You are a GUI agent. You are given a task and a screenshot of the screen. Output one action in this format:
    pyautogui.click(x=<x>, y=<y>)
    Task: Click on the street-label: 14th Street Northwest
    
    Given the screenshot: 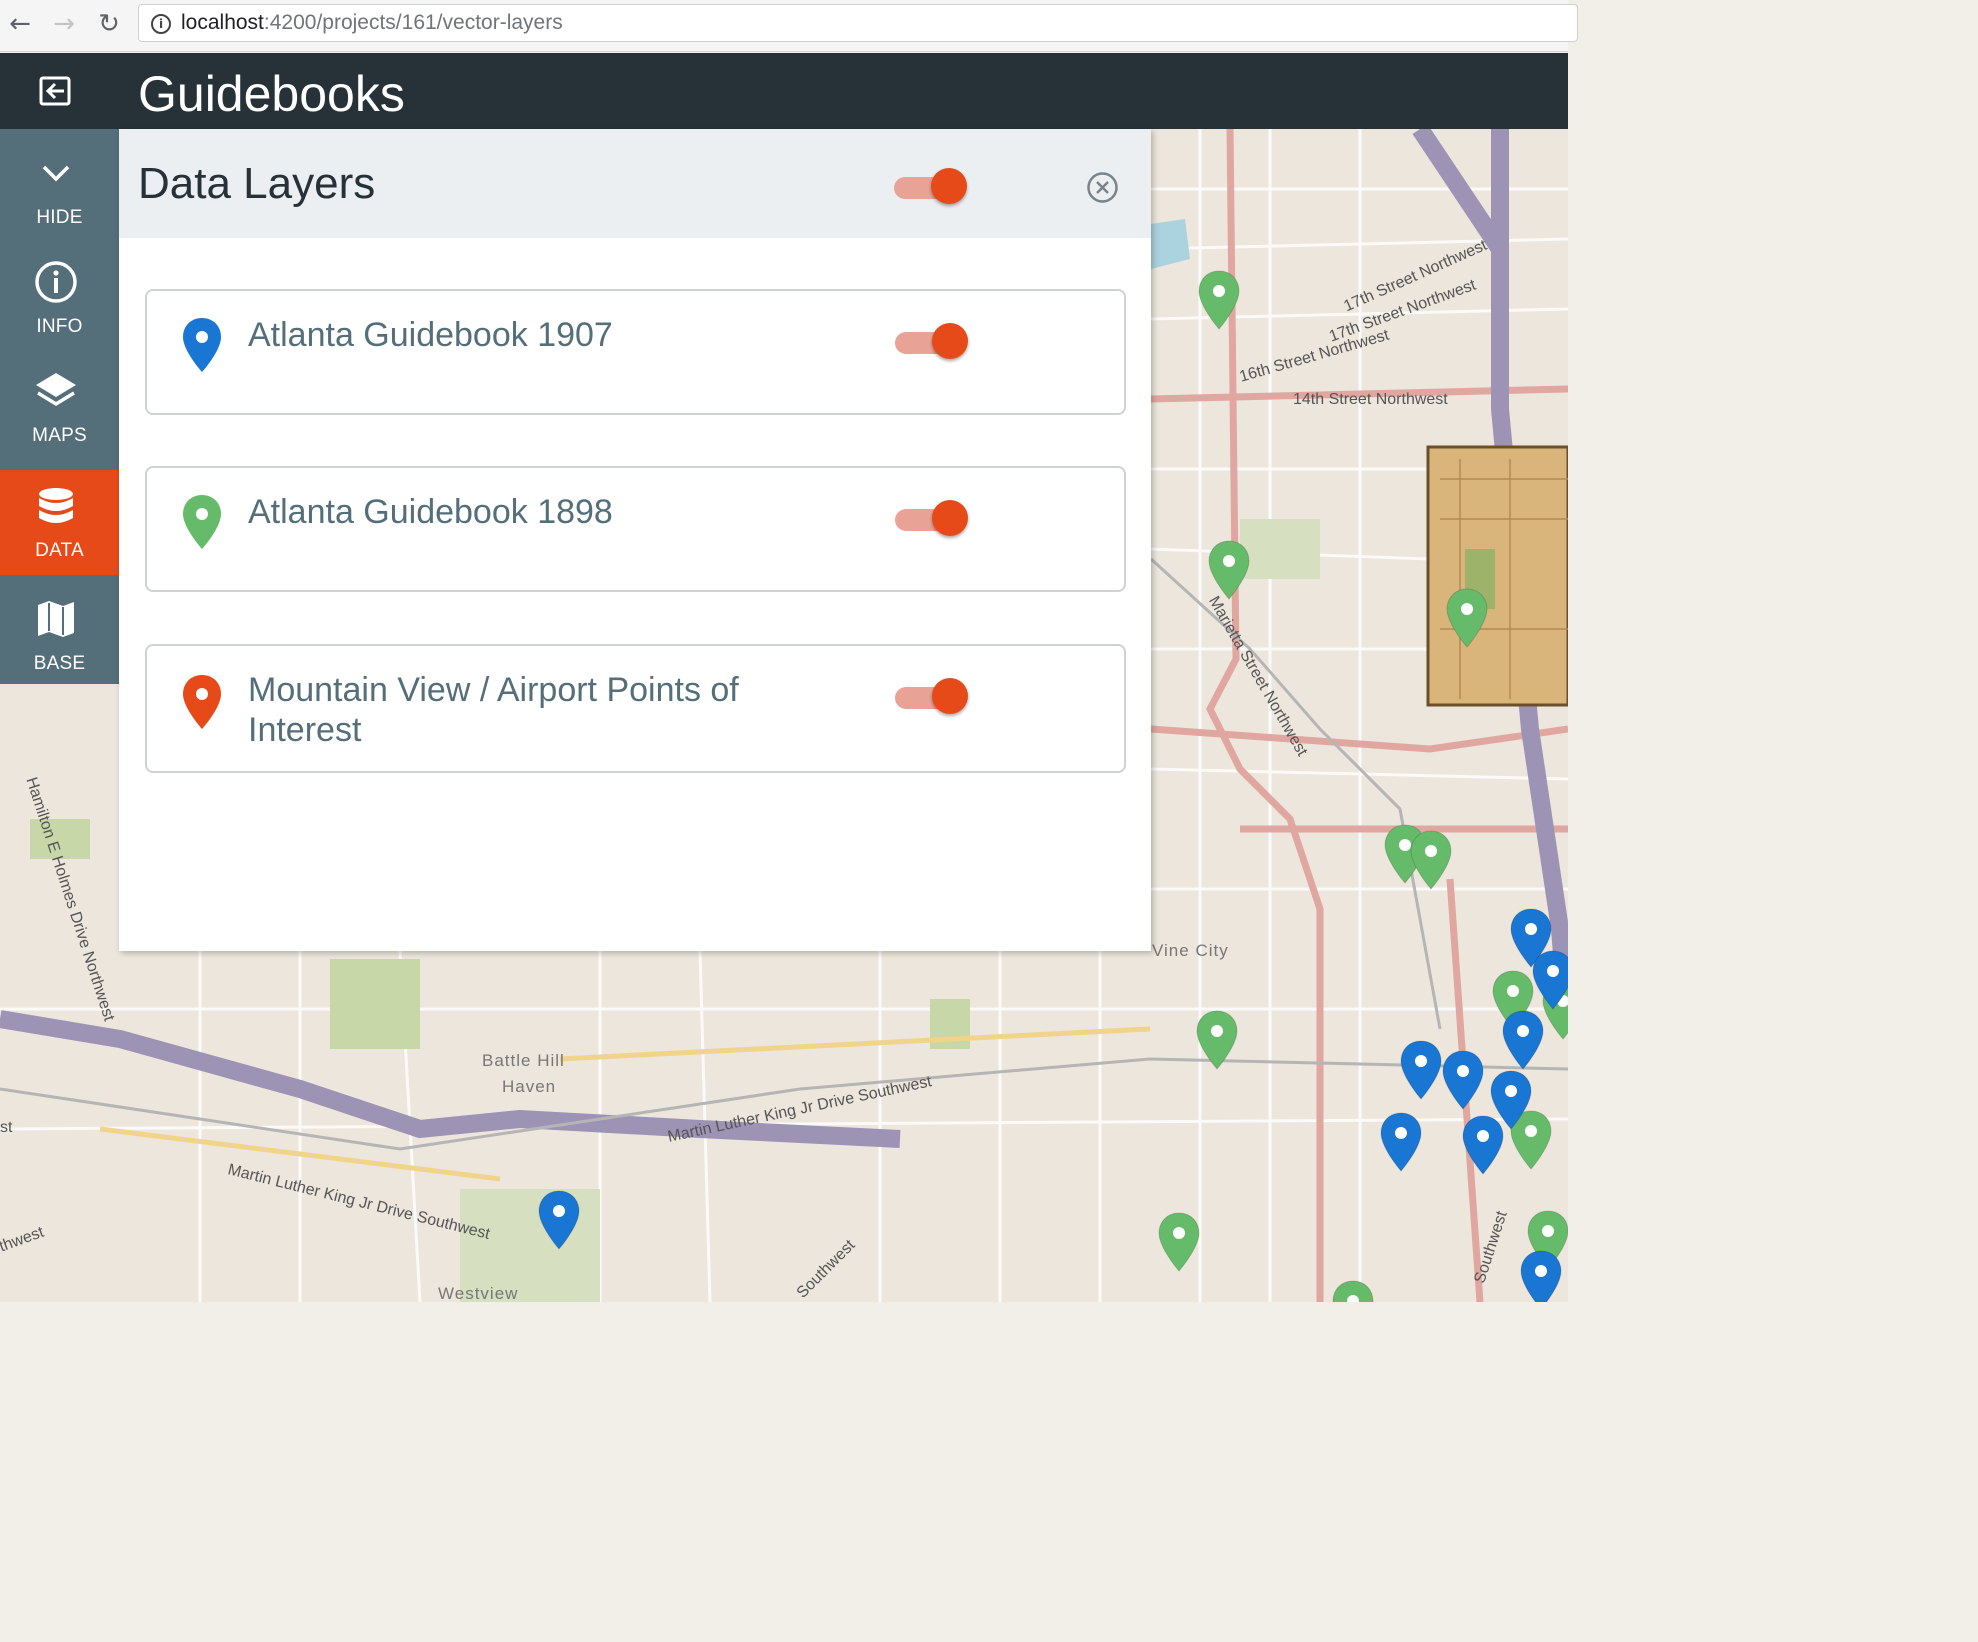 What is the action you would take?
    pyautogui.click(x=1370, y=399)
    